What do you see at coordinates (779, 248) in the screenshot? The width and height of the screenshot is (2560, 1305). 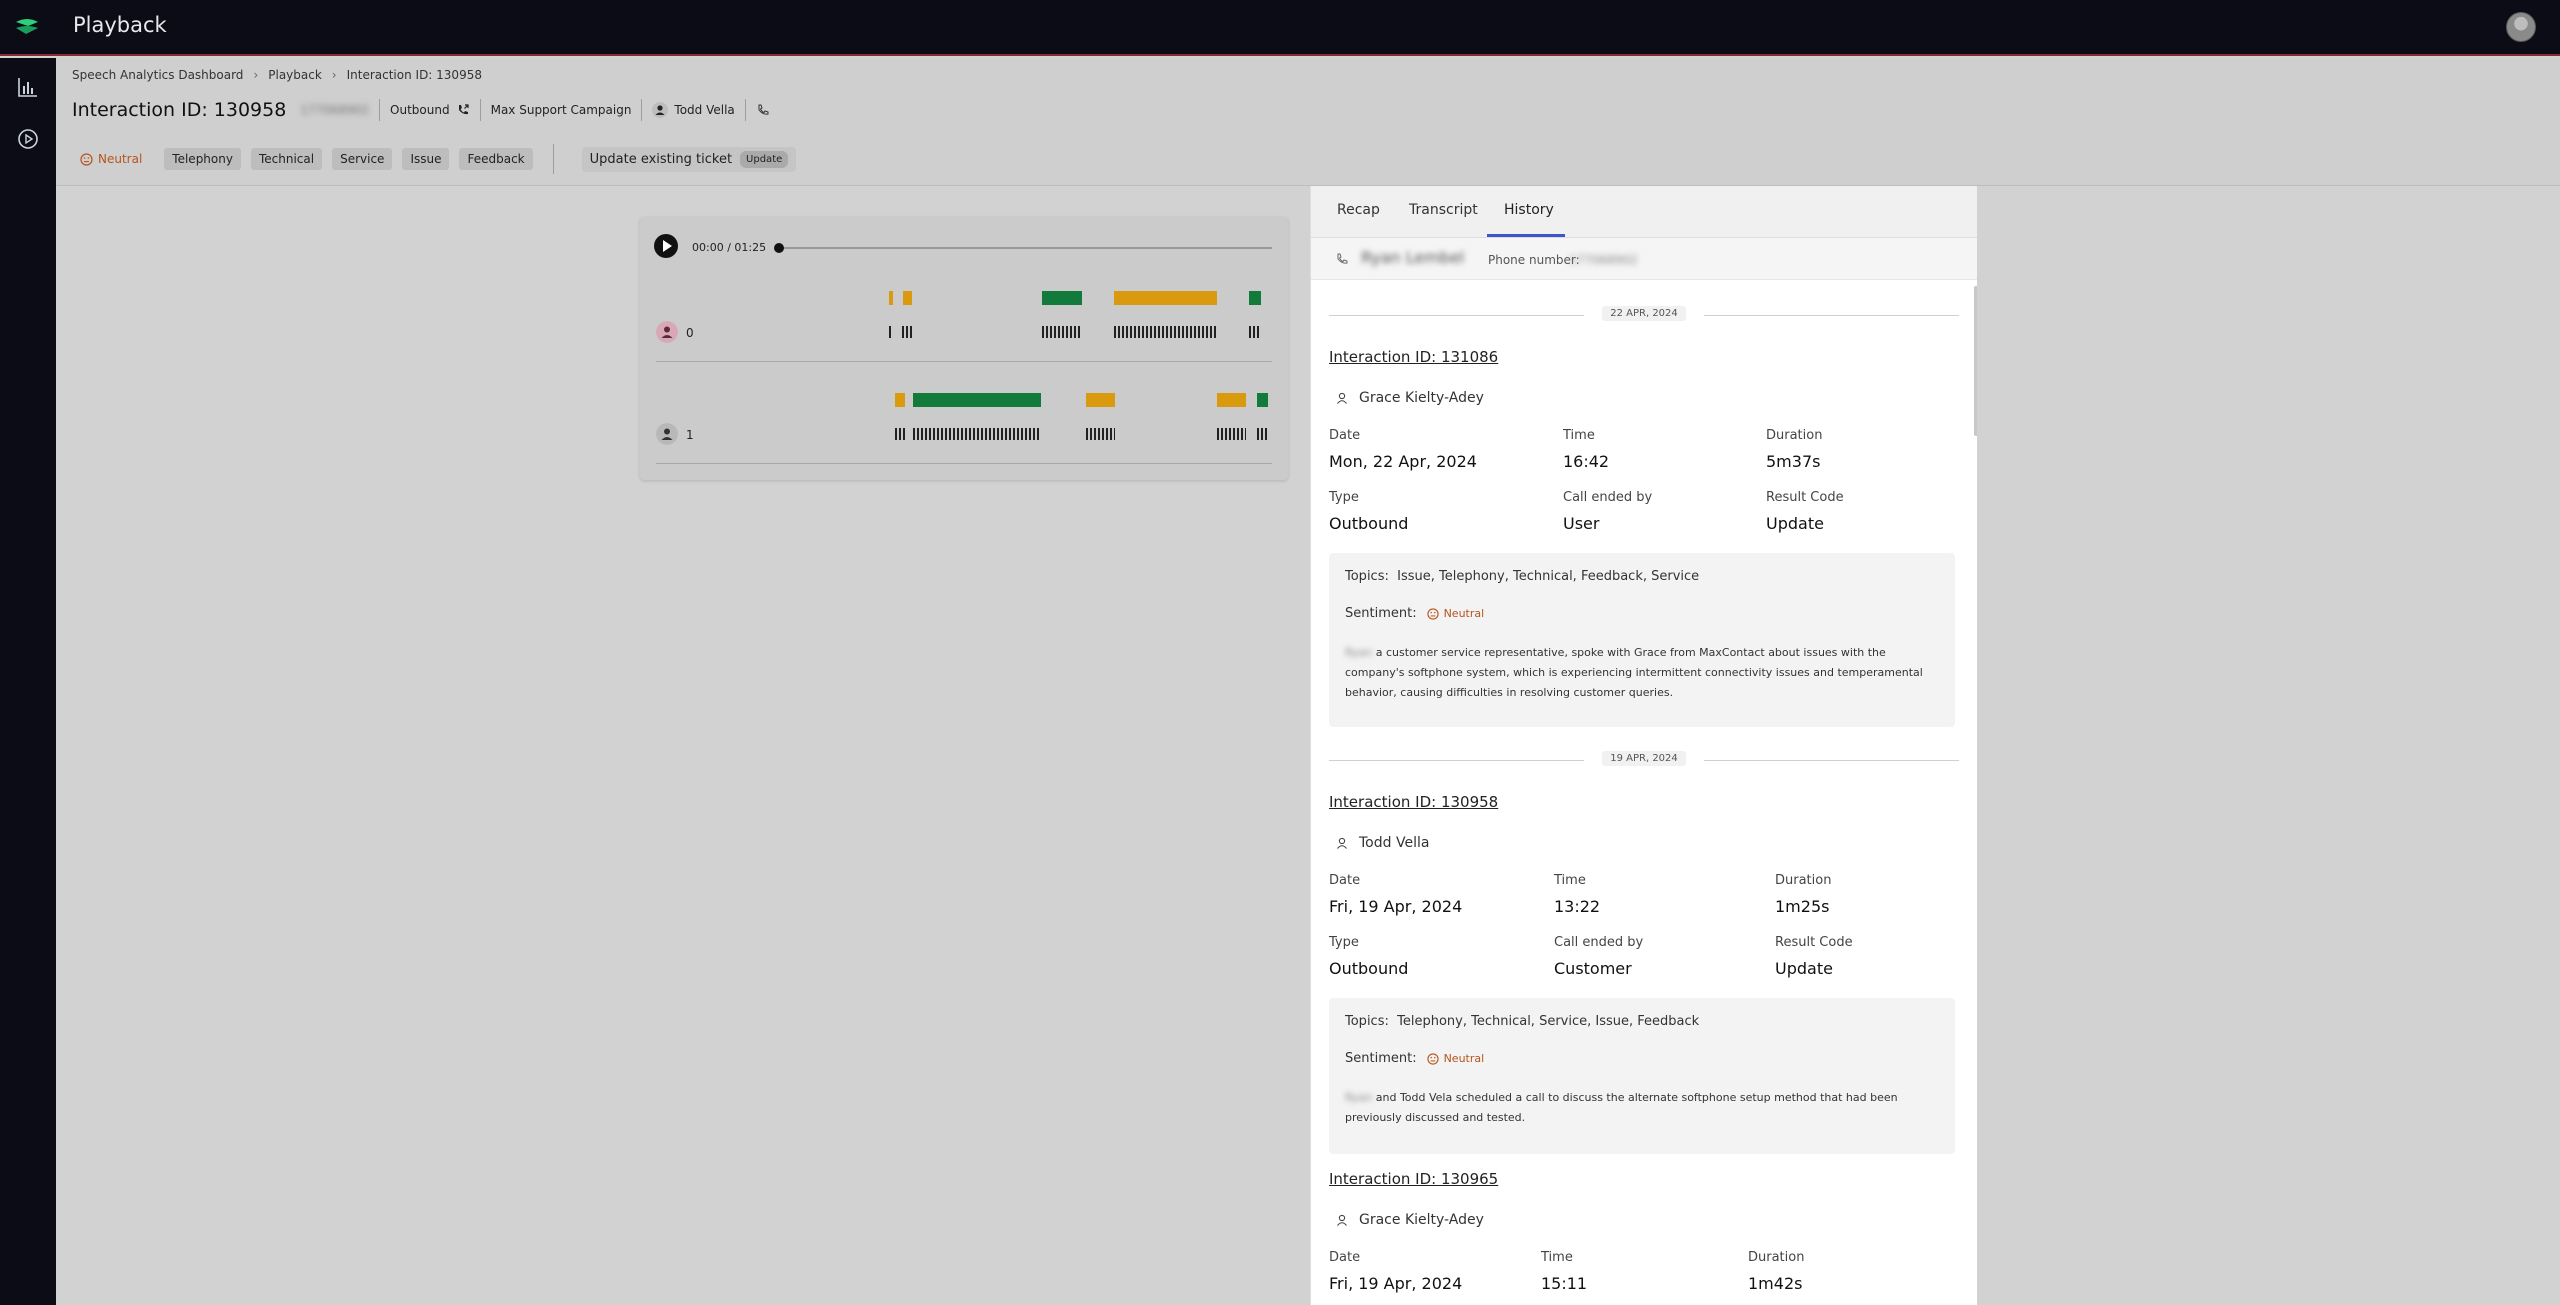 I see `progress-knob` at bounding box center [779, 248].